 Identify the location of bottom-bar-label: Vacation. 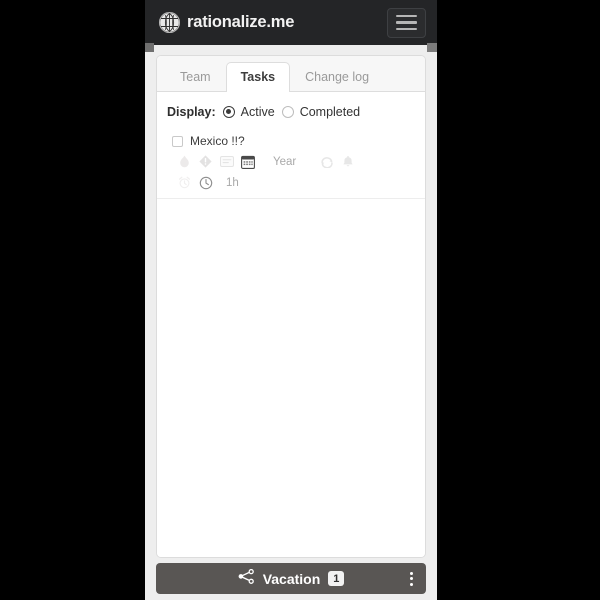
(291, 578).